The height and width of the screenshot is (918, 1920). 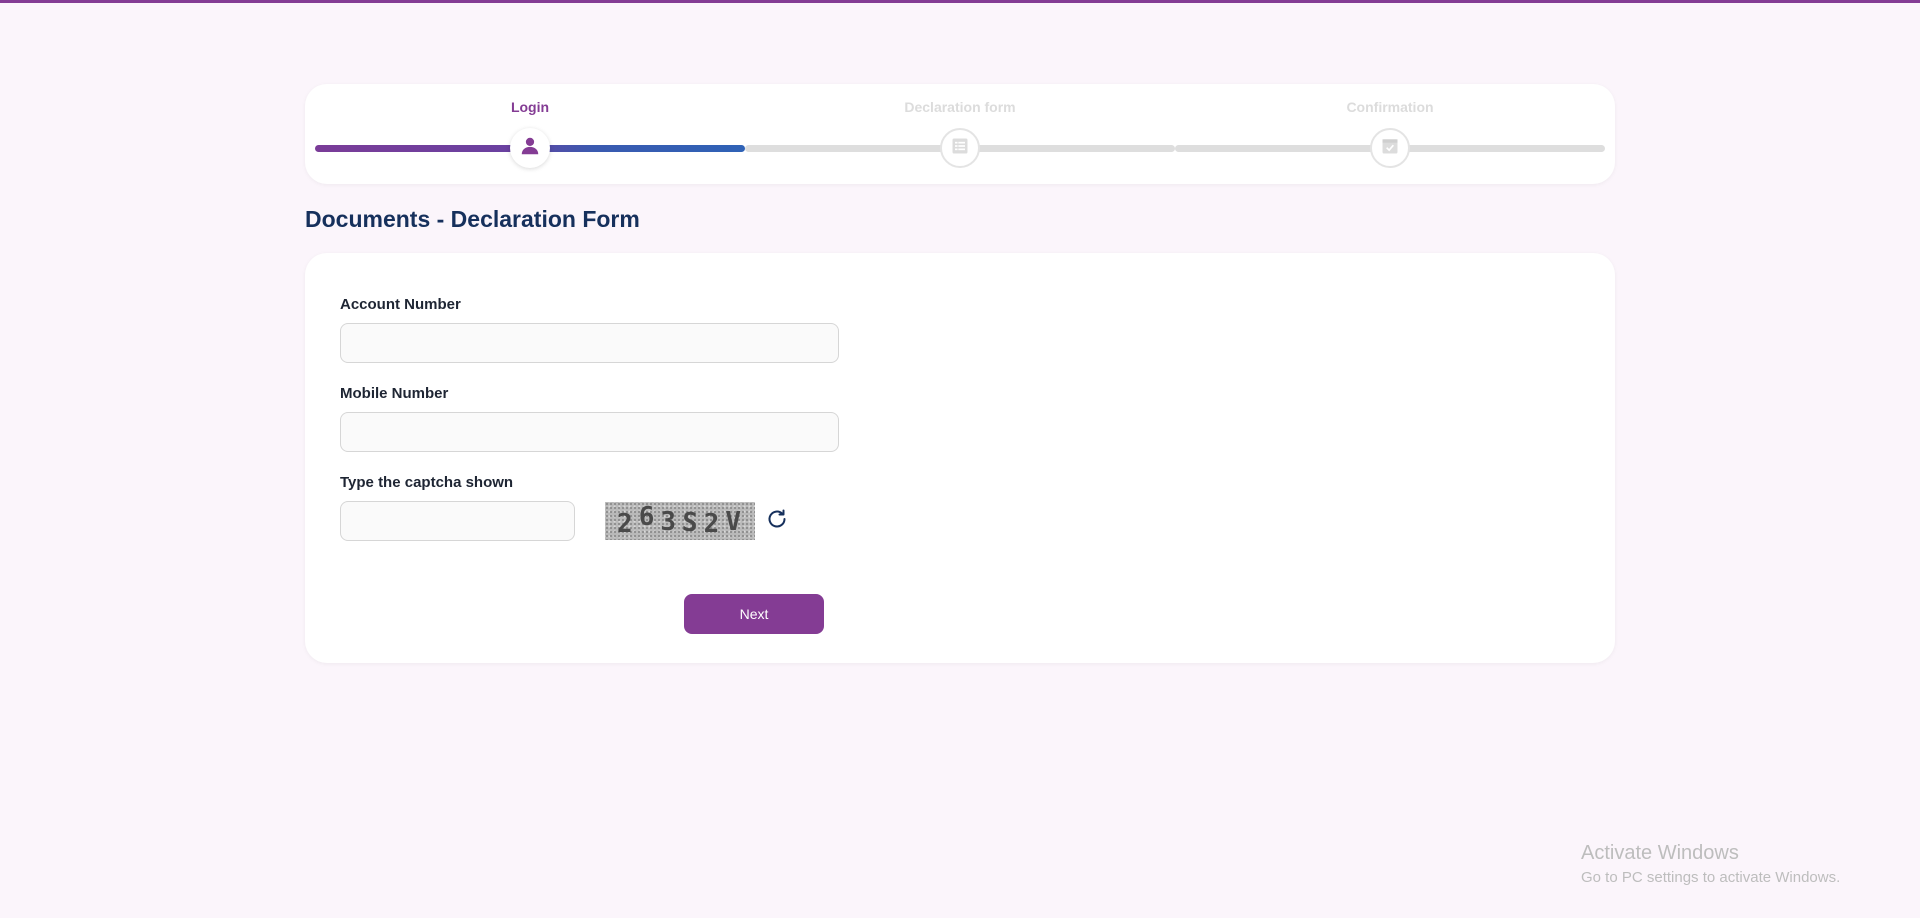 What do you see at coordinates (669, 522) in the screenshot?
I see `captcha-char: 3` at bounding box center [669, 522].